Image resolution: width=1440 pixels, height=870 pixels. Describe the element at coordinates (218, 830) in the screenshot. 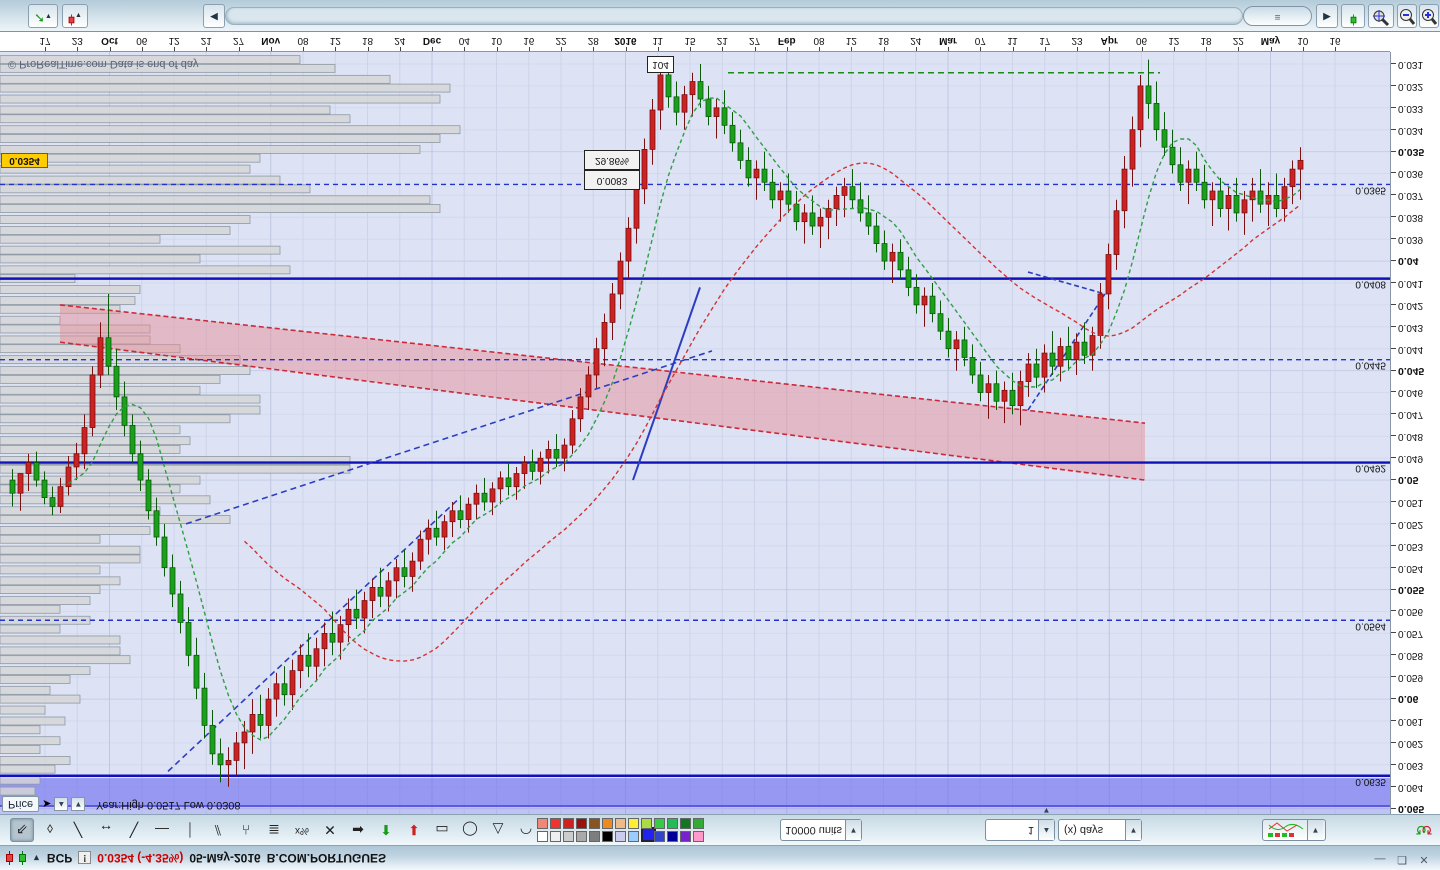

I see `channel-tool-icon: ⫽` at that location.